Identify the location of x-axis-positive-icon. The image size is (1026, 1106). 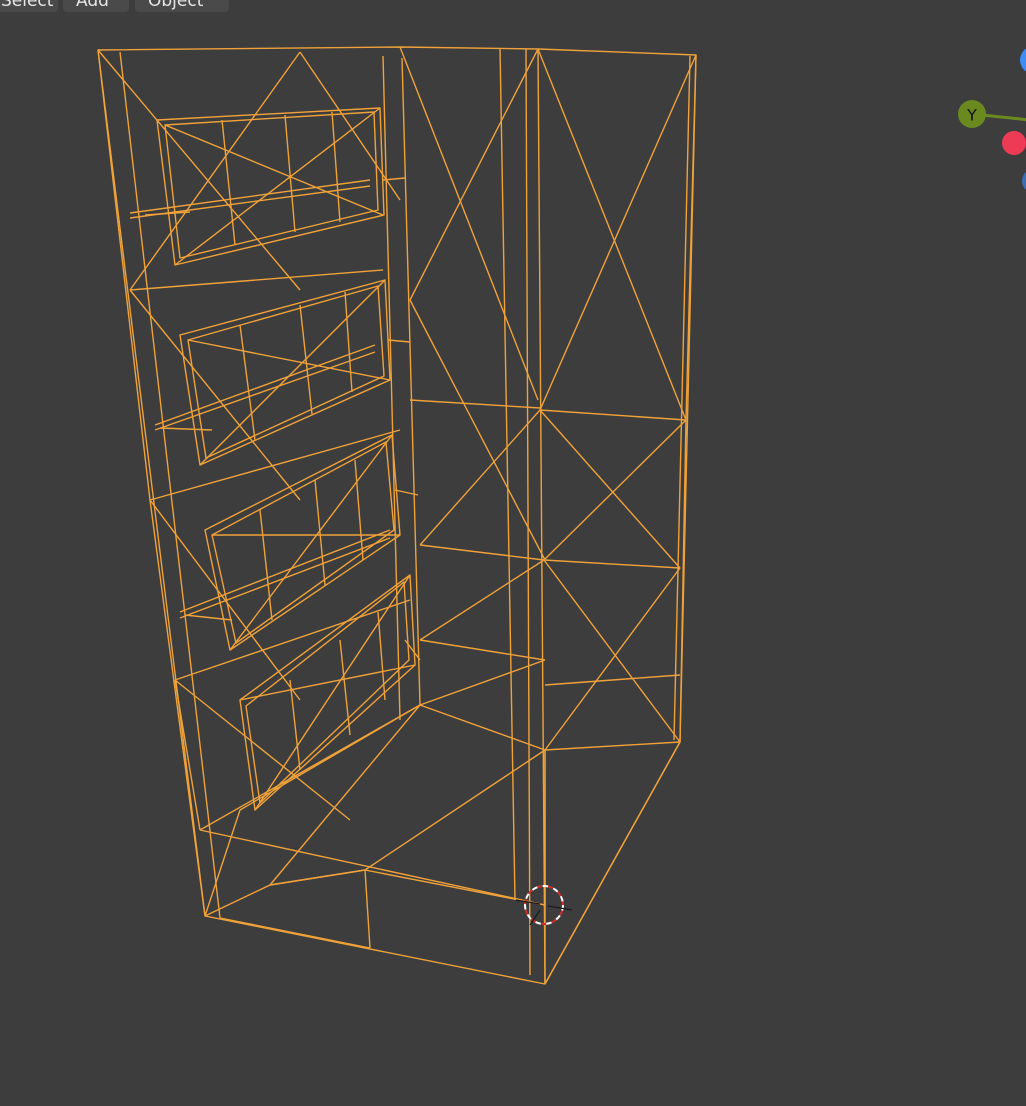
(1014, 143).